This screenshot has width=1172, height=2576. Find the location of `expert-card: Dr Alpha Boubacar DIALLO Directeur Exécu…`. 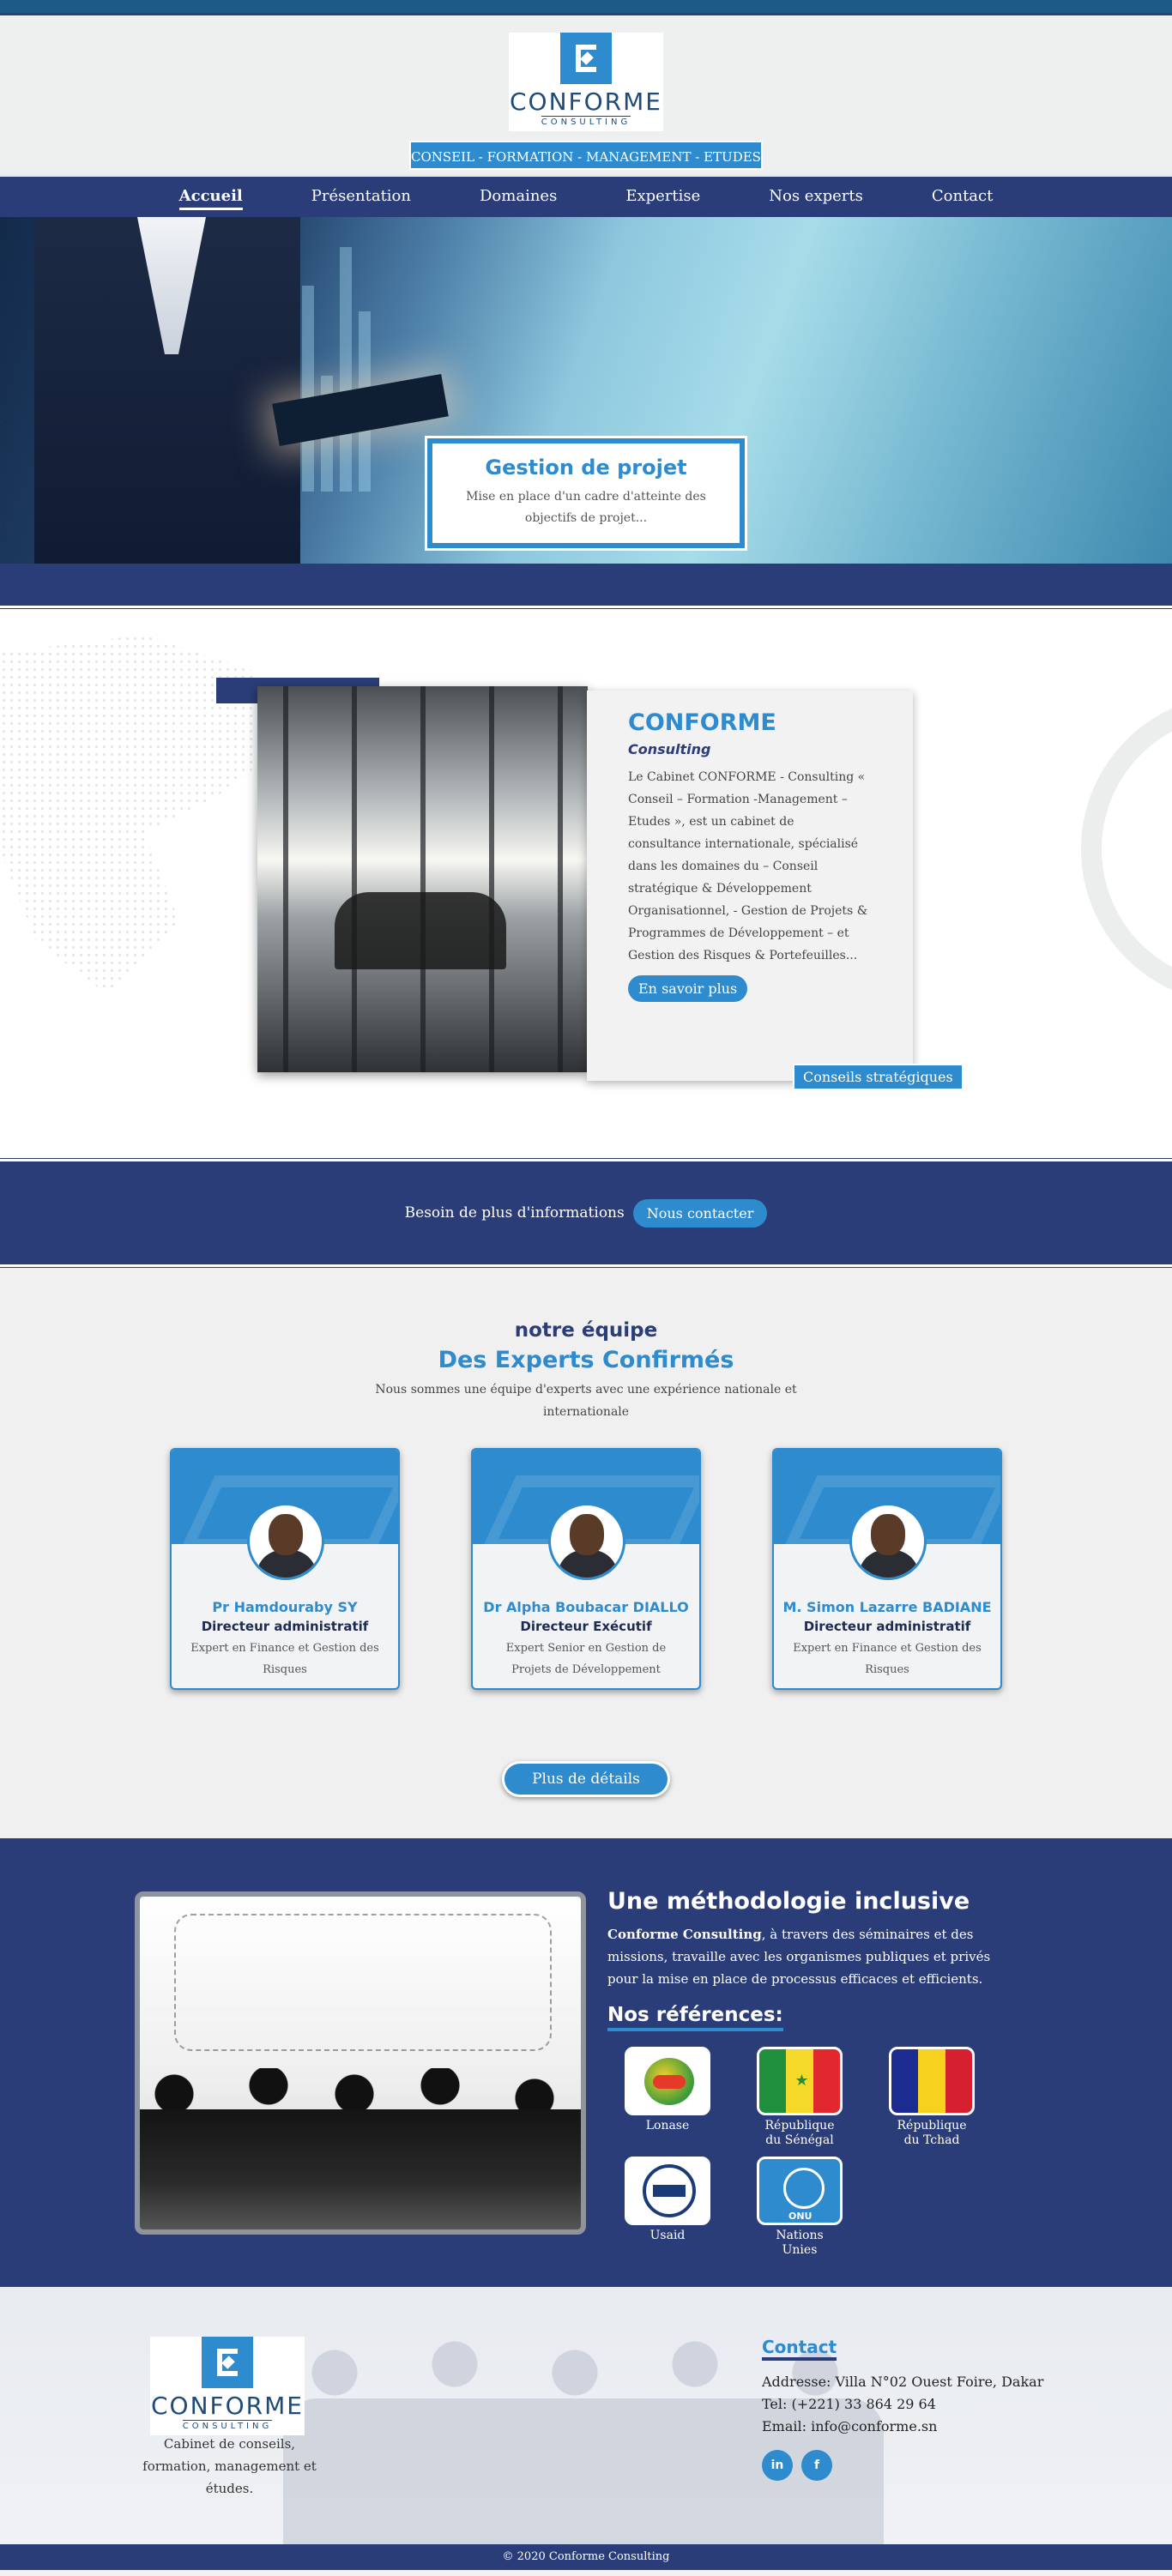

expert-card: Dr Alpha Boubacar DIALLO Directeur Exécu… is located at coordinates (586, 1569).